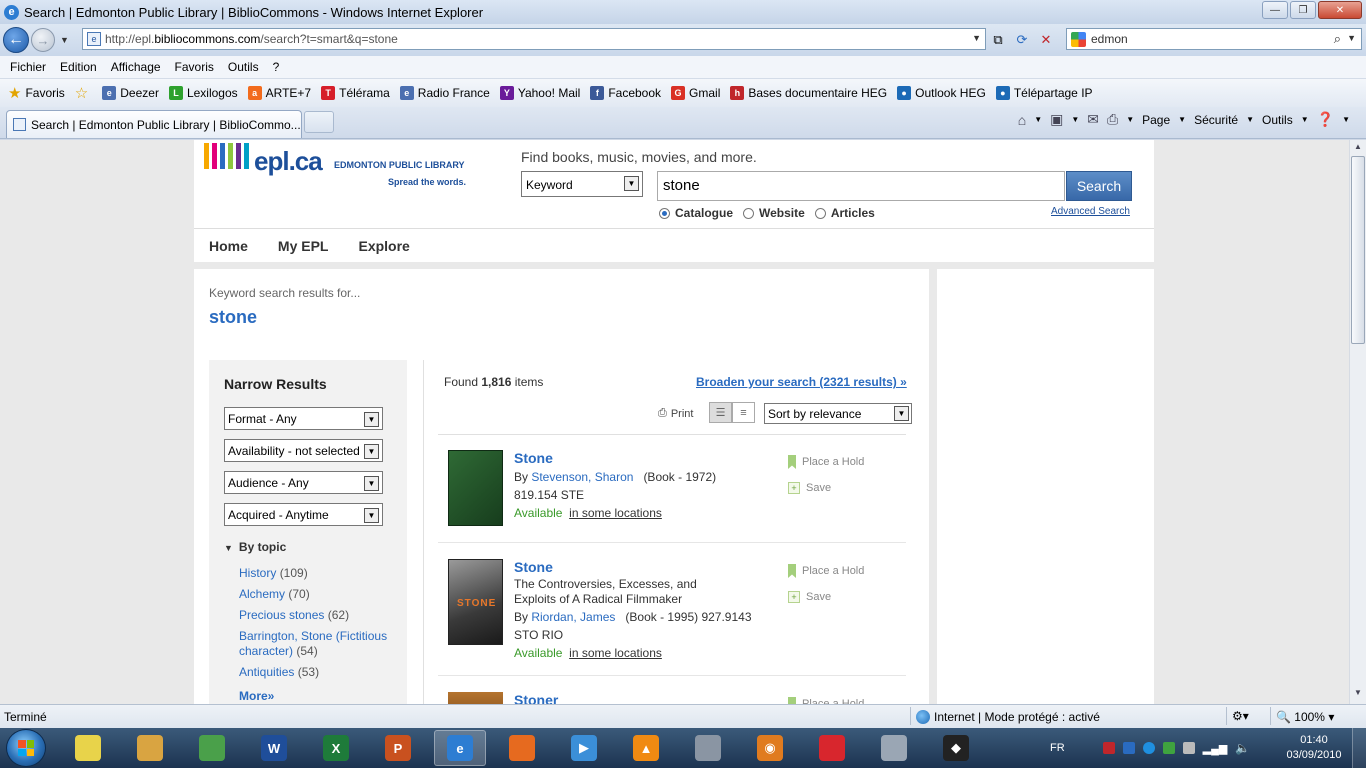 This screenshot has width=1366, height=768. I want to click on security-zone: Internet | Mode protégé : activé, so click(1008, 717).